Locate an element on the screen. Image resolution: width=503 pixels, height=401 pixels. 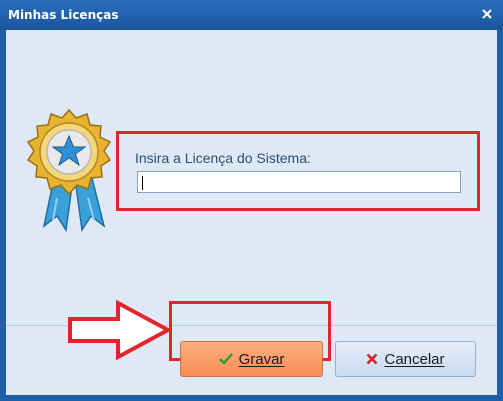
cancel-button: Cancelar is located at coordinates (405, 359).